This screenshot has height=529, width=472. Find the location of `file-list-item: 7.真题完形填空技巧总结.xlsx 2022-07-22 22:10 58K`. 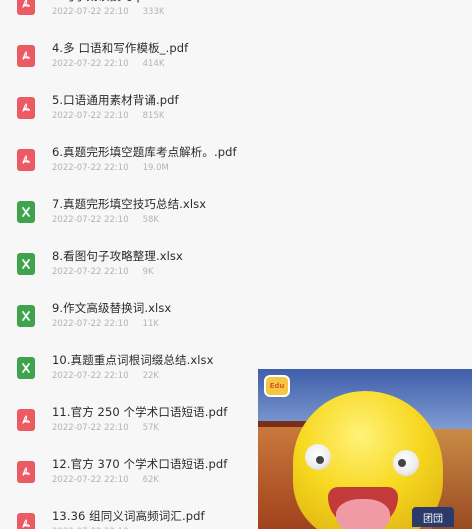

file-list-item: 7.真题完形填空技巧总结.xlsx 2022-07-22 22:10 58K is located at coordinates (236, 213).